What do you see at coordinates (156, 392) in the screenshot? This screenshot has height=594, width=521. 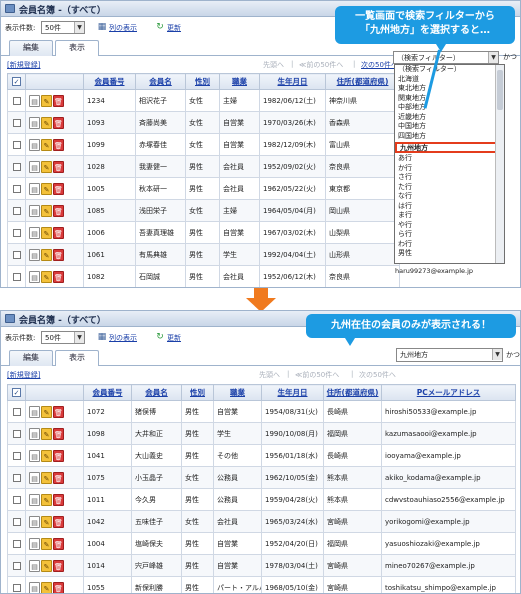 I see `col-header-name: 会員名` at bounding box center [156, 392].